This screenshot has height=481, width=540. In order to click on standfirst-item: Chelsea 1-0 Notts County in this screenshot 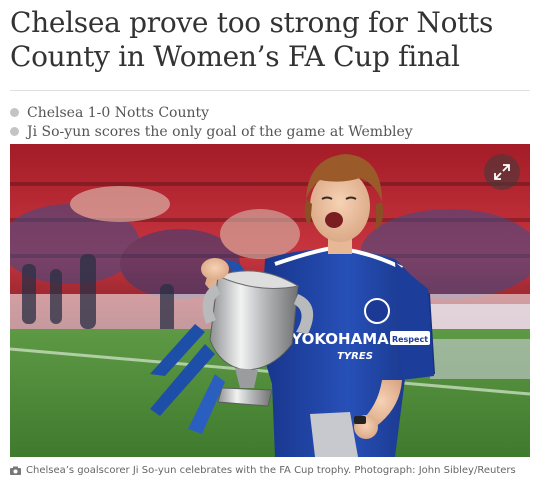, I will do `click(270, 112)`.